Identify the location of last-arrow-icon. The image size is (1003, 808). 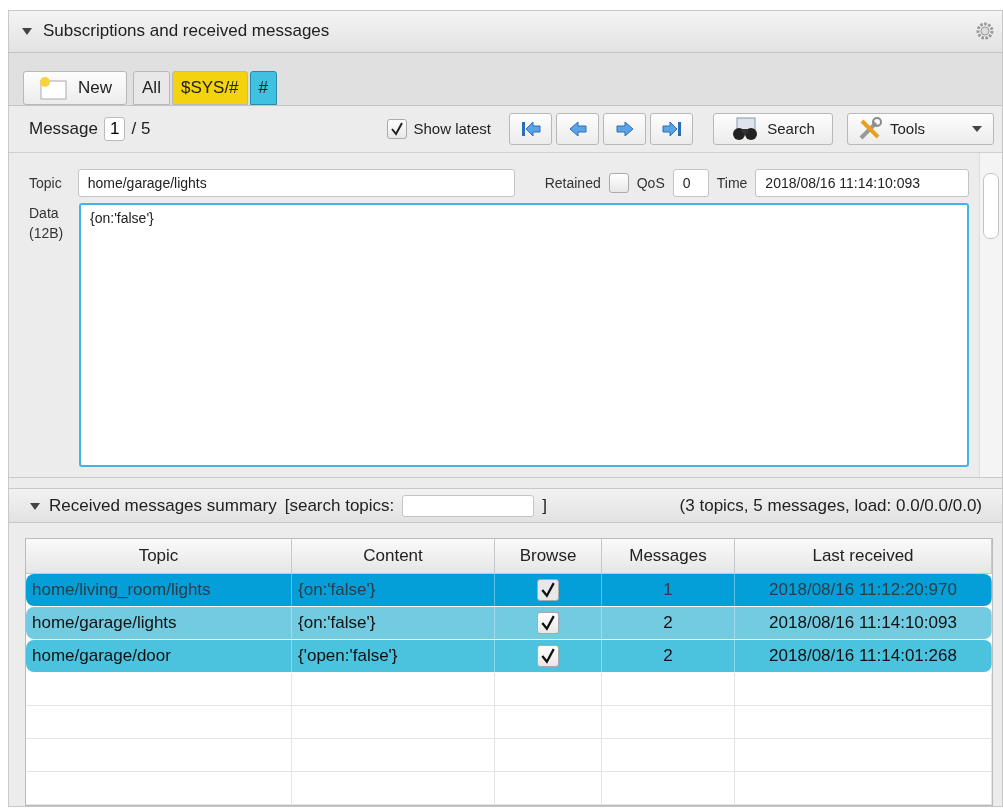
(671, 128).